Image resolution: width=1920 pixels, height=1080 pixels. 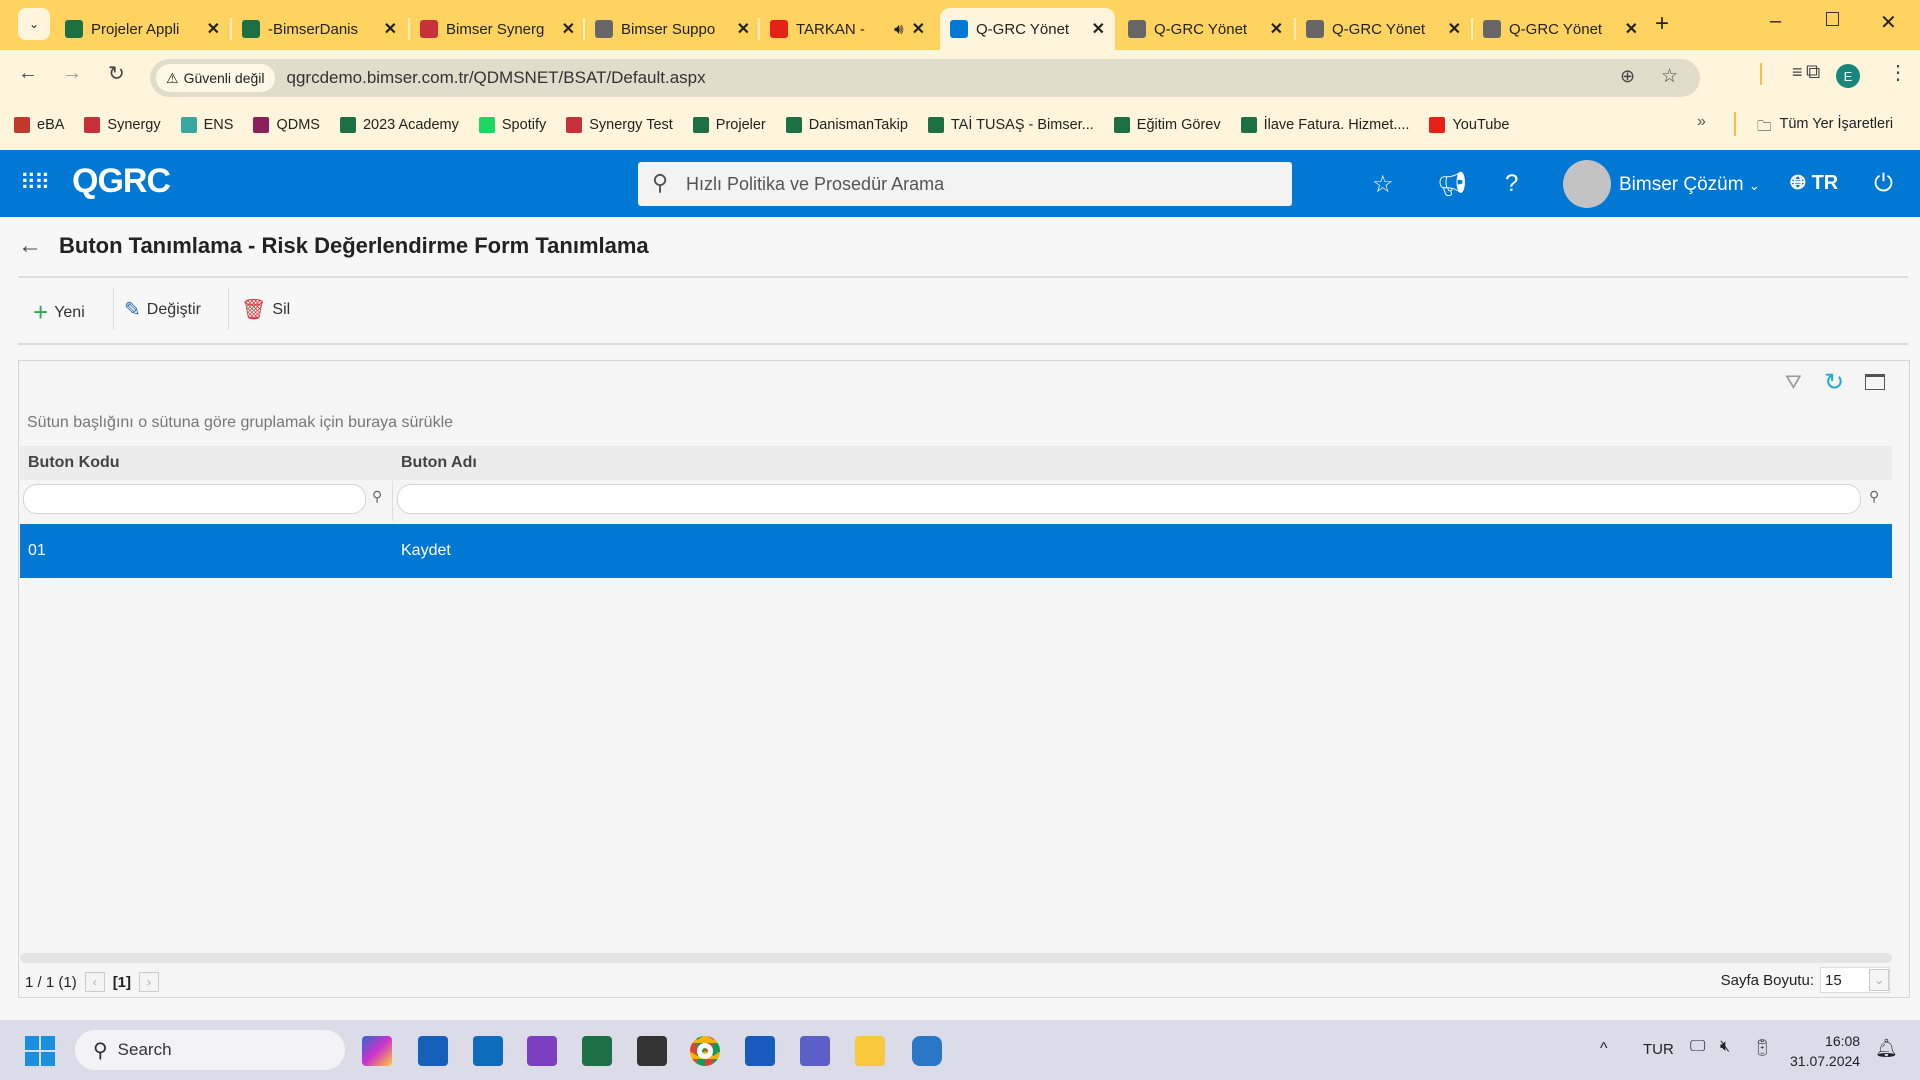 What do you see at coordinates (760, 1051) in the screenshot?
I see `word-icon` at bounding box center [760, 1051].